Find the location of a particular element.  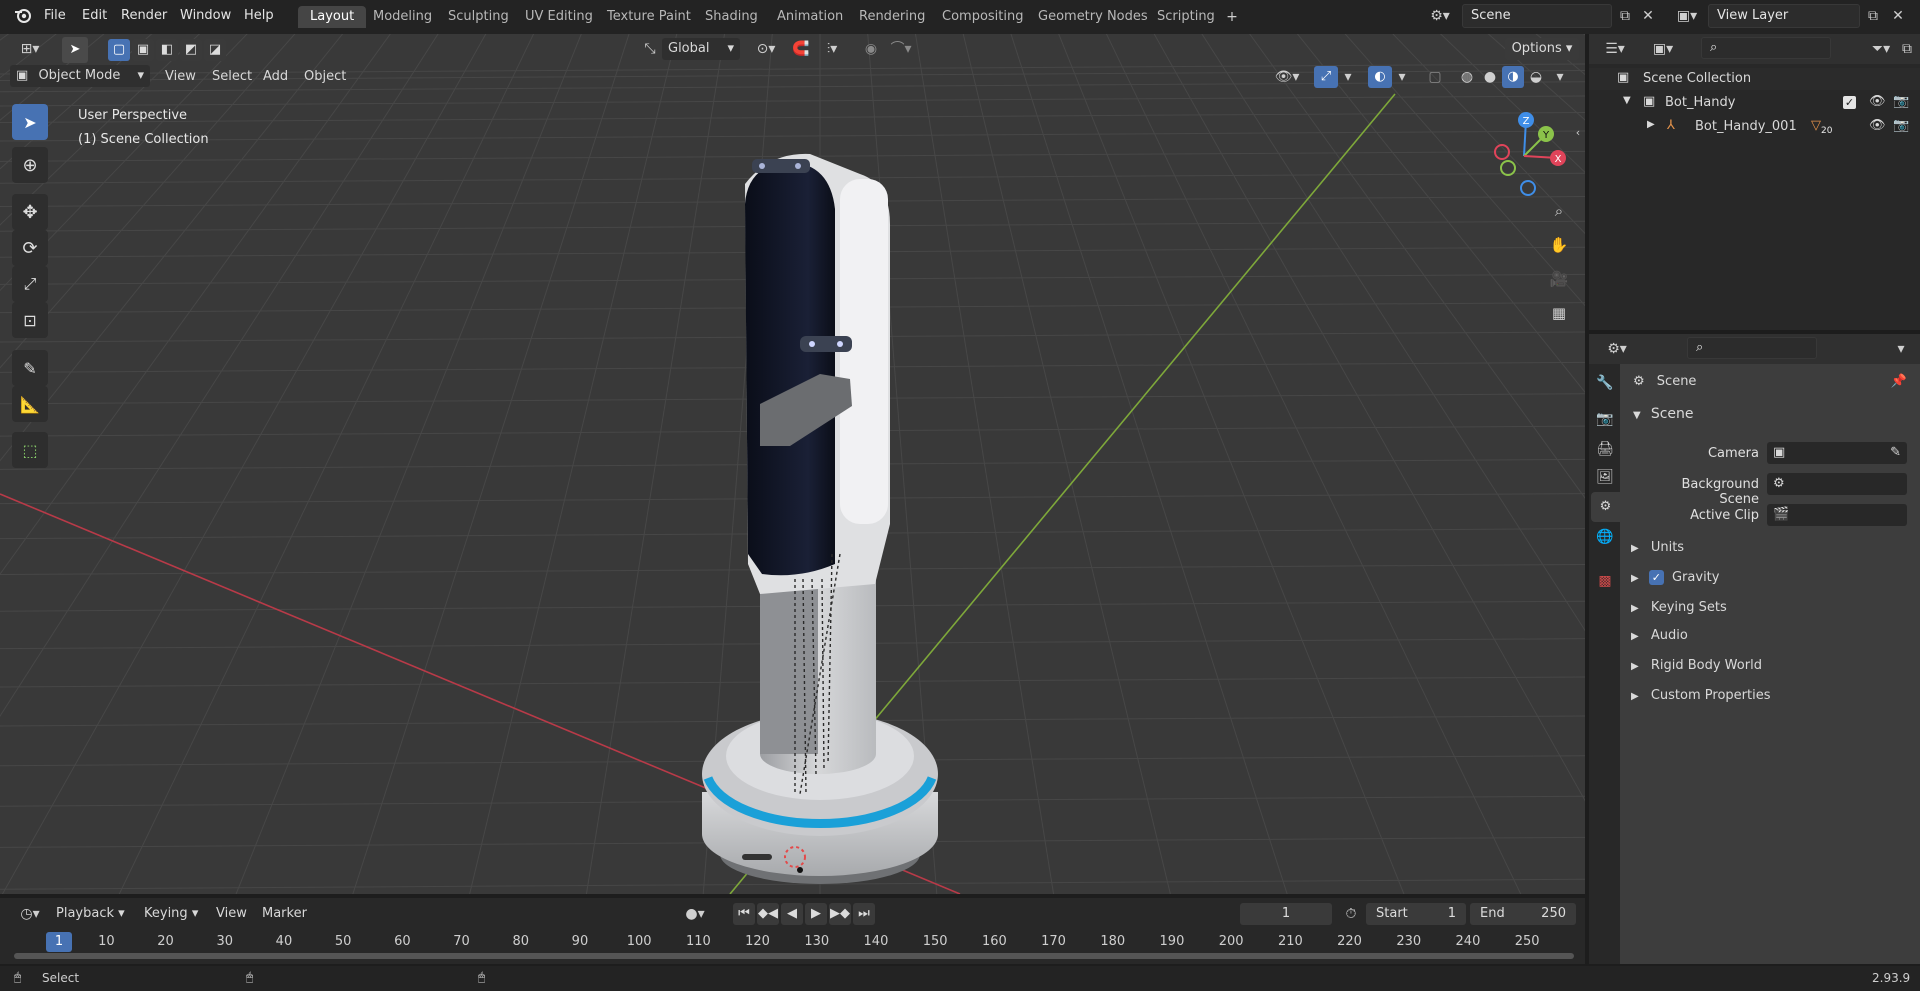

modifier-icon: ▽ is located at coordinates (1816, 125).